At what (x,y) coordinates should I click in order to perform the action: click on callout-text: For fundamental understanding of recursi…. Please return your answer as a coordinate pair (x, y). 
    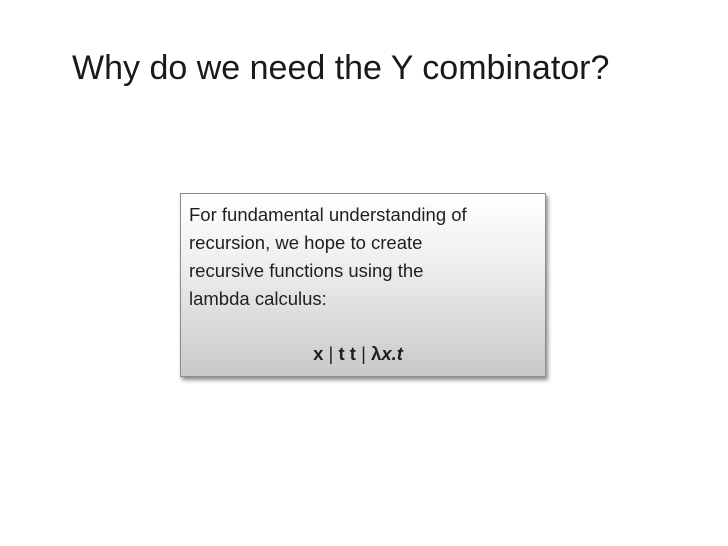
    Looking at the image, I should click on (362, 257).